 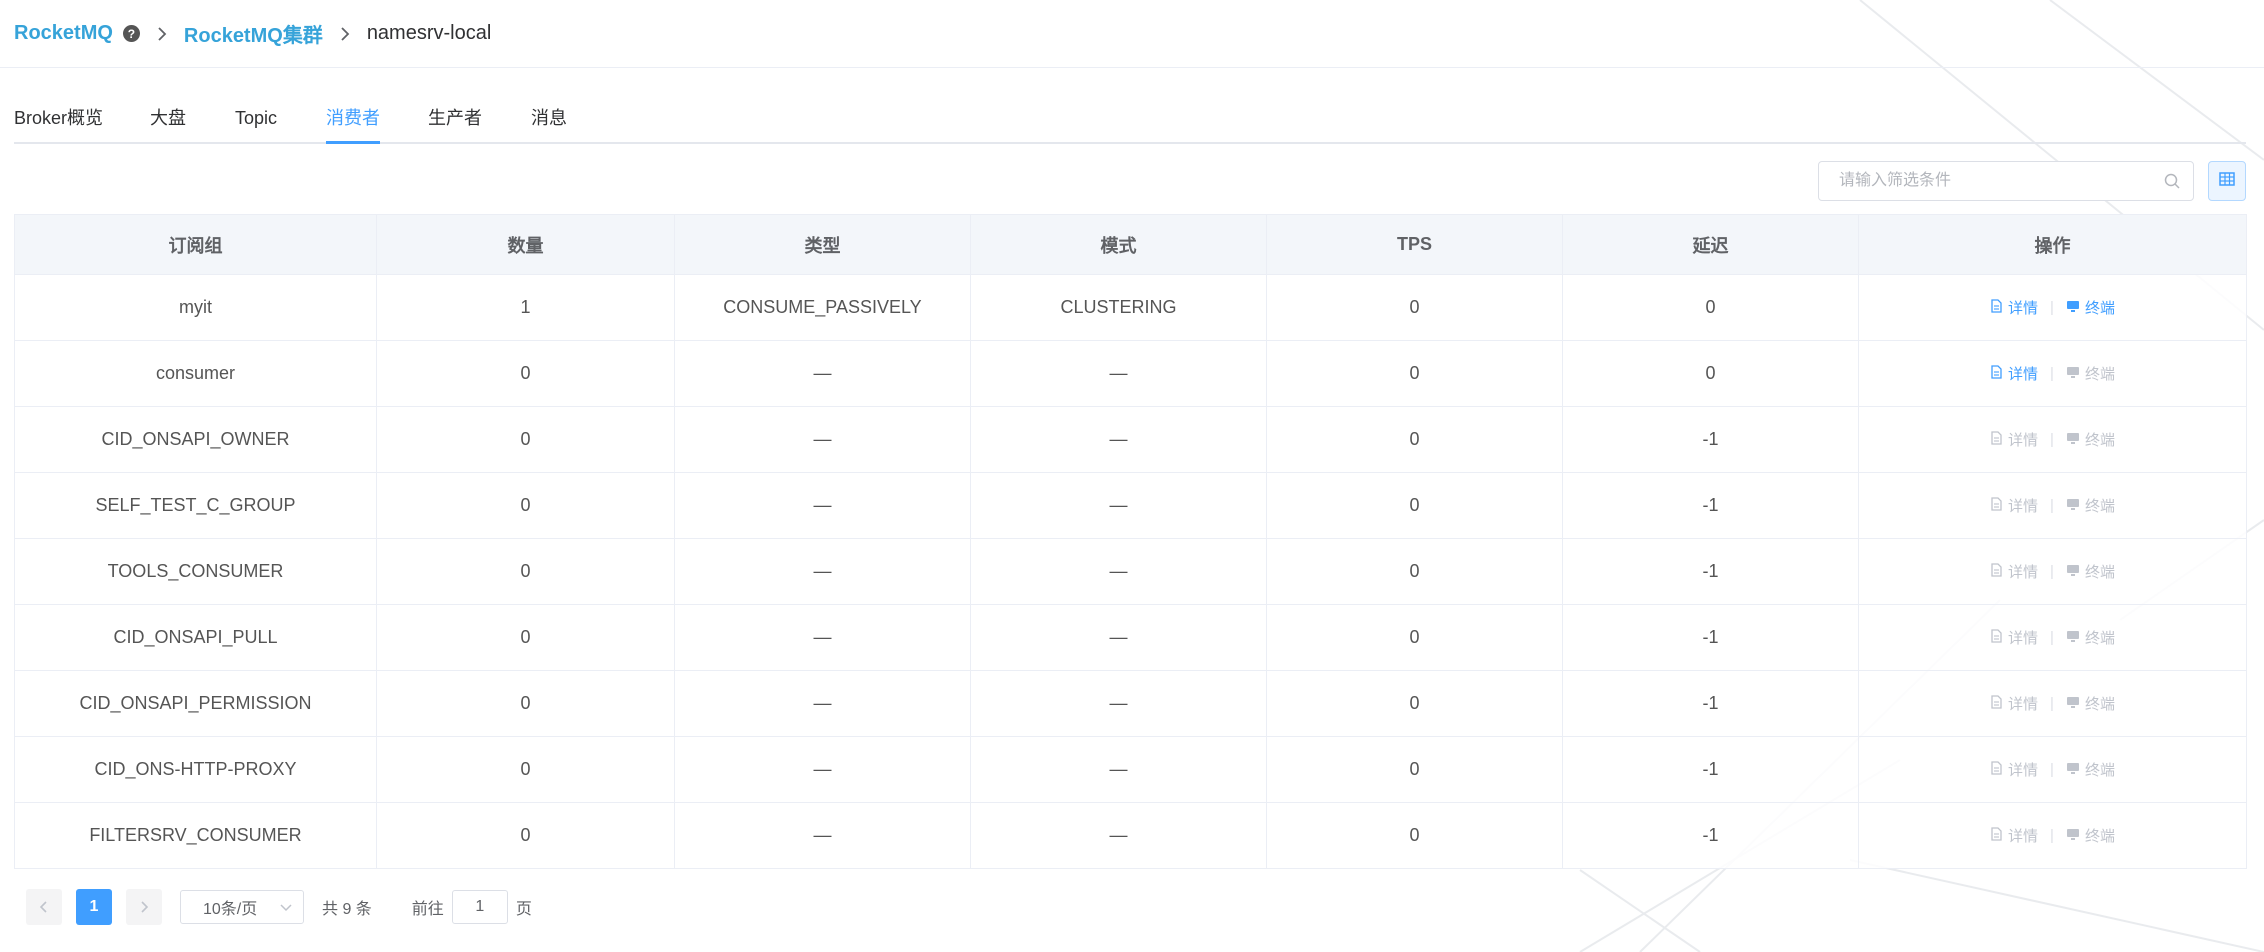 I want to click on prev-page-button, so click(x=44, y=907).